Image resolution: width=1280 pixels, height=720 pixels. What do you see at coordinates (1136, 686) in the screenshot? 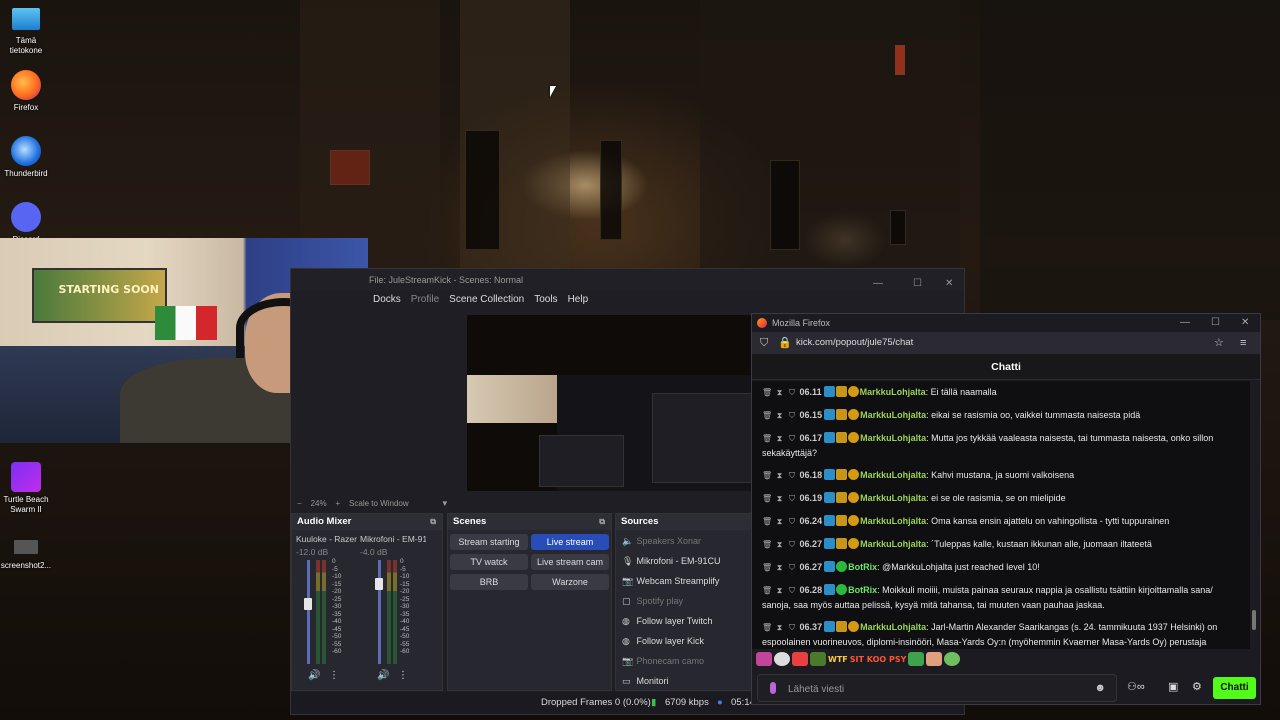
I see `users-icon: ⚇∞` at bounding box center [1136, 686].